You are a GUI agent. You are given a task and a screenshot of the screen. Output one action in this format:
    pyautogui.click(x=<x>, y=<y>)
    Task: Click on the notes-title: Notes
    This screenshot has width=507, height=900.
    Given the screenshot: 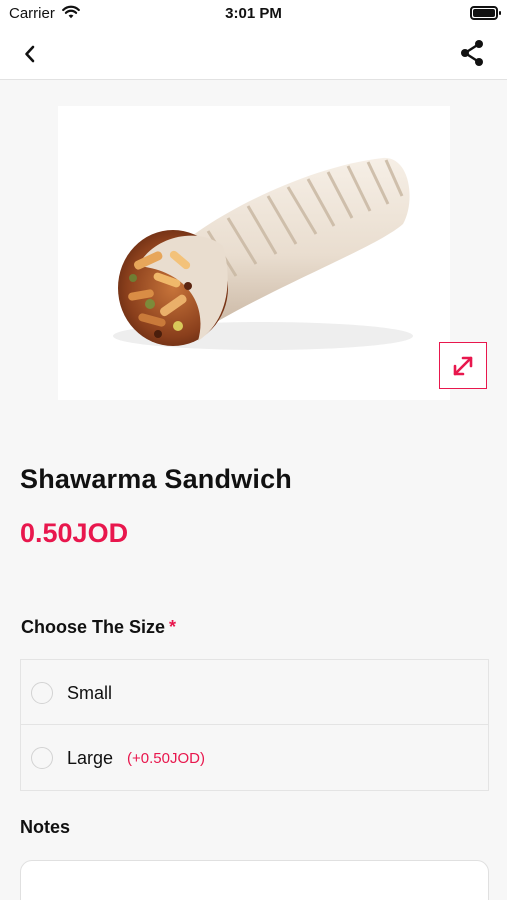 What is the action you would take?
    pyautogui.click(x=45, y=827)
    